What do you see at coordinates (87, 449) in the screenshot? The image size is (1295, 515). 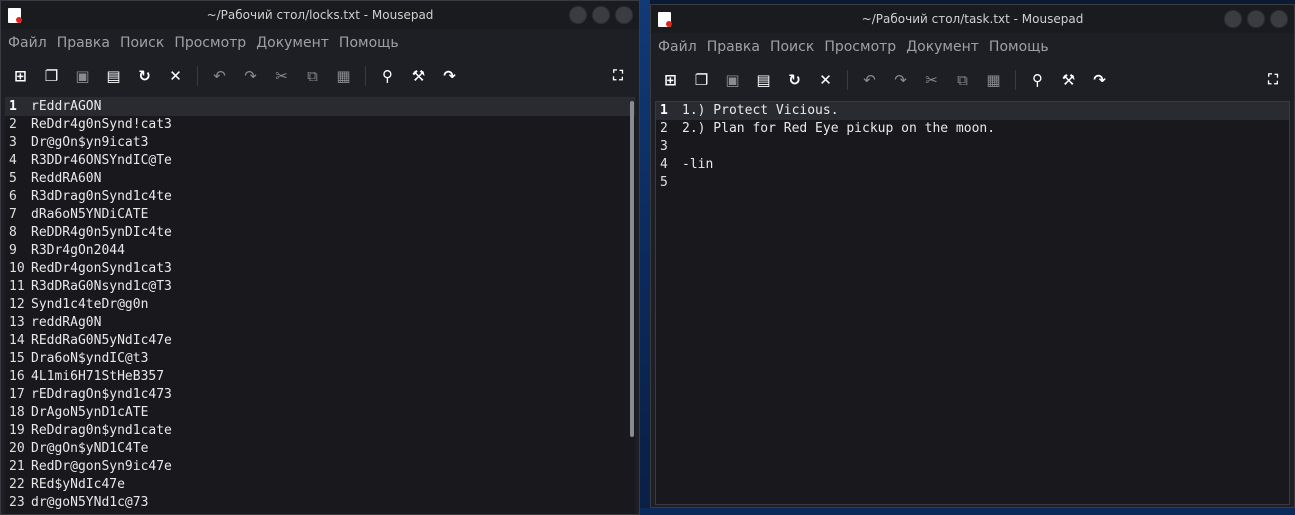 I see `line-text: Dr@gOn$yND1C4Te` at bounding box center [87, 449].